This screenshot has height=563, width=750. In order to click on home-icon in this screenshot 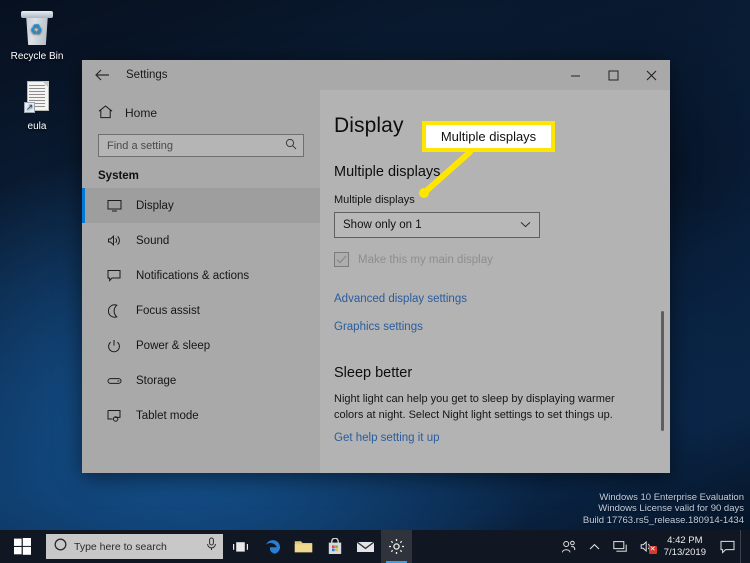, I will do `click(105, 113)`.